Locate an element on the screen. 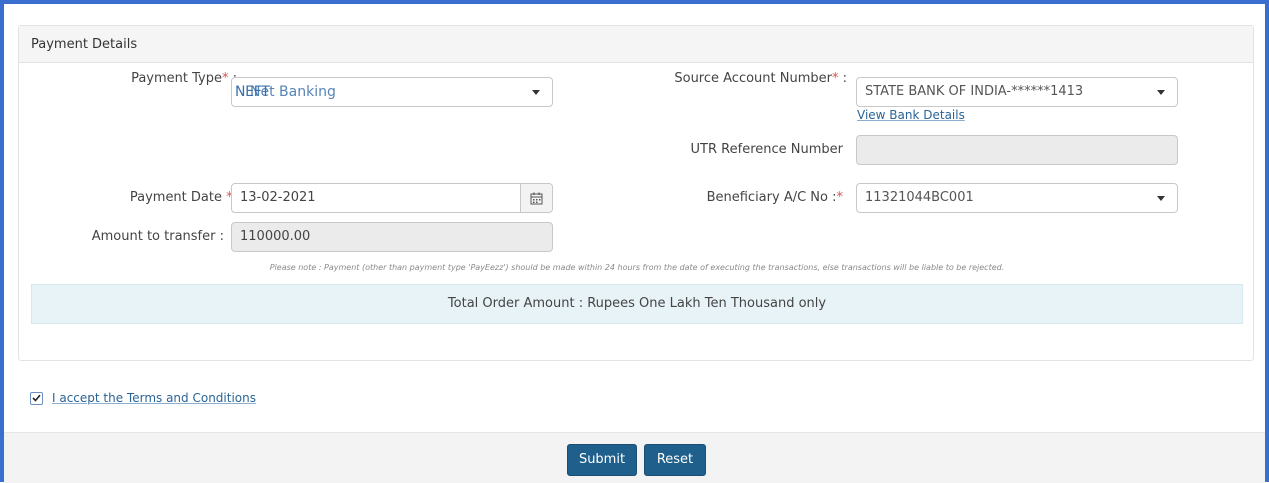  reset-button: Reset is located at coordinates (675, 460).